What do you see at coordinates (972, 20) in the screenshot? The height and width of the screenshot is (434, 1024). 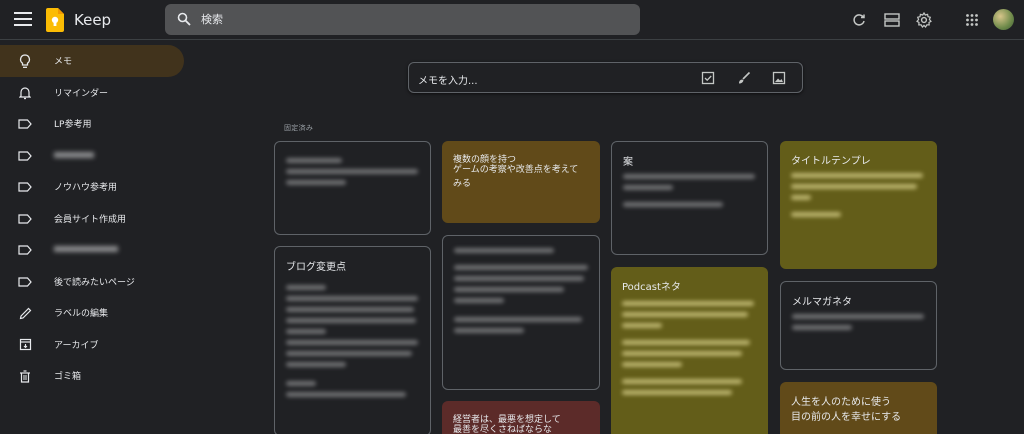 I see `apps-icon` at bounding box center [972, 20].